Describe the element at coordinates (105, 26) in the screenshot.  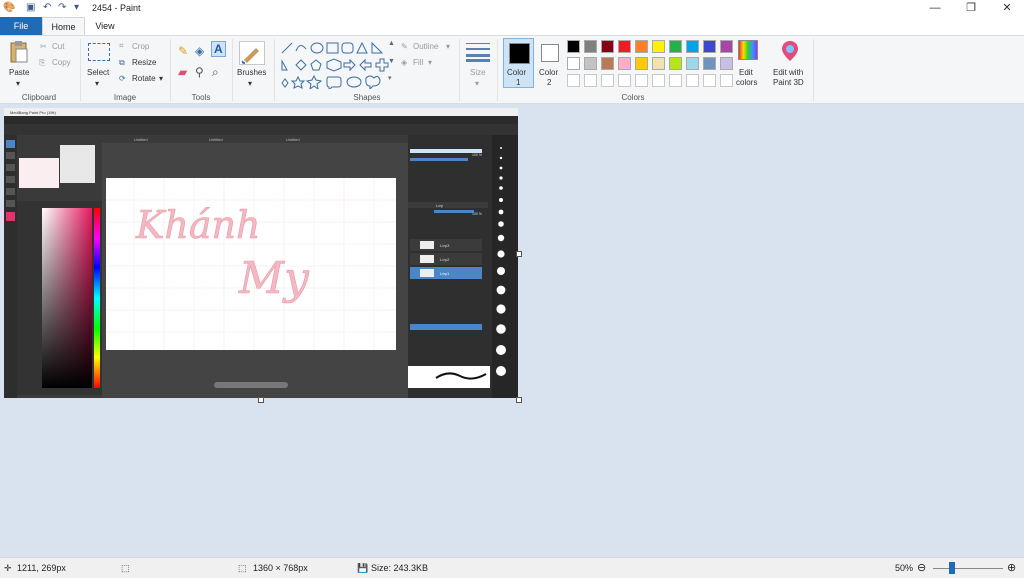
I see `tab-view: View` at that location.